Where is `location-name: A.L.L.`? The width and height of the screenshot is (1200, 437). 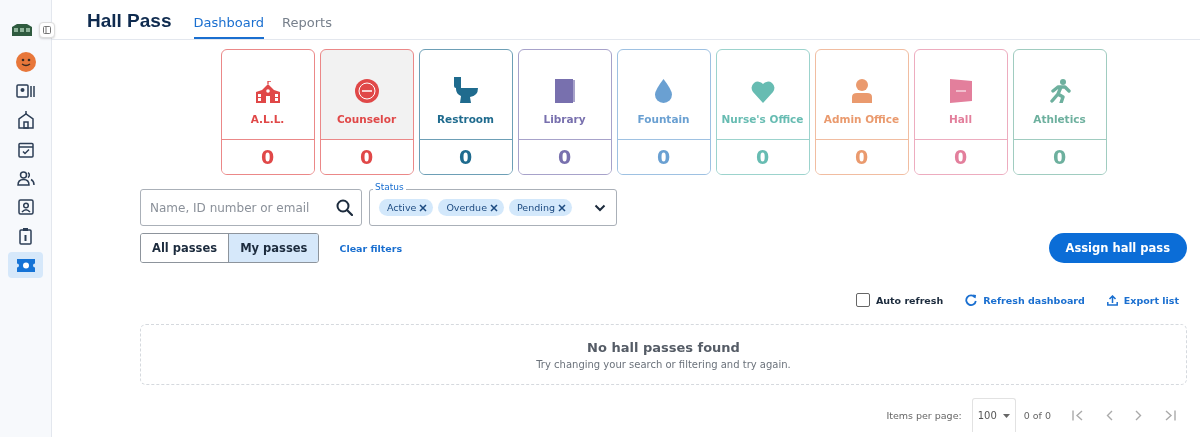
location-name: A.L.L. is located at coordinates (267, 119).